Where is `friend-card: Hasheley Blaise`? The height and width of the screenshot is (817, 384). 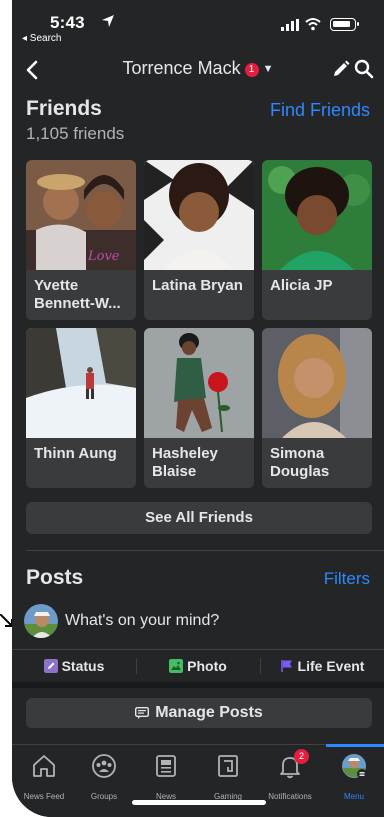
friend-card: Hasheley Blaise is located at coordinates (199, 408).